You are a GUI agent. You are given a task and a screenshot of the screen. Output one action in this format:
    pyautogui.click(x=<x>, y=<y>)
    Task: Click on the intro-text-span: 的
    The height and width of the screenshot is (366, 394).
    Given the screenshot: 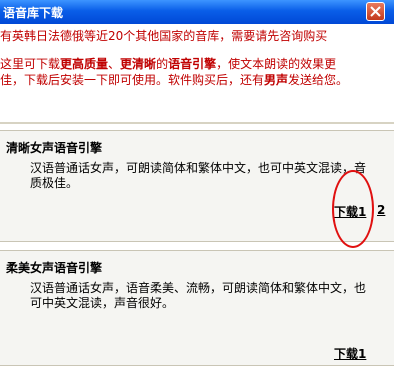 What is the action you would take?
    pyautogui.click(x=162, y=64)
    